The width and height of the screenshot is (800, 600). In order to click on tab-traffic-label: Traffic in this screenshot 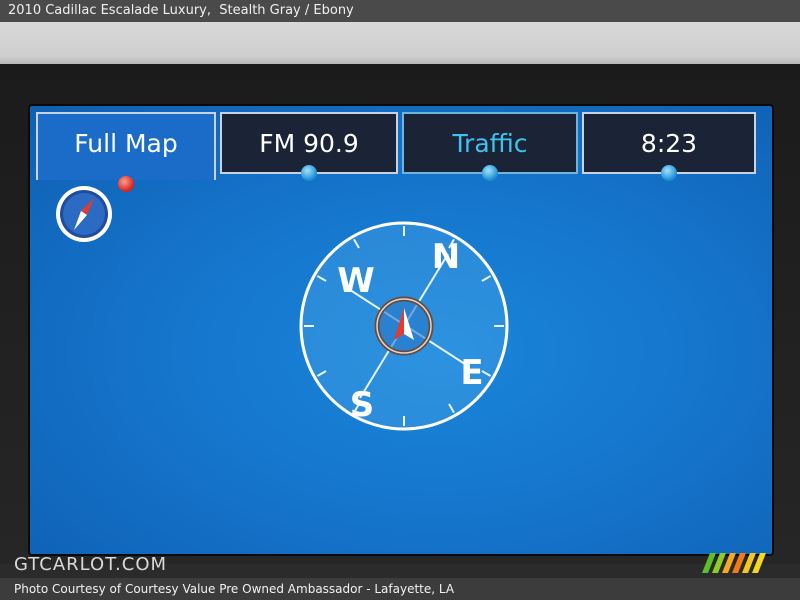, I will do `click(490, 143)`.